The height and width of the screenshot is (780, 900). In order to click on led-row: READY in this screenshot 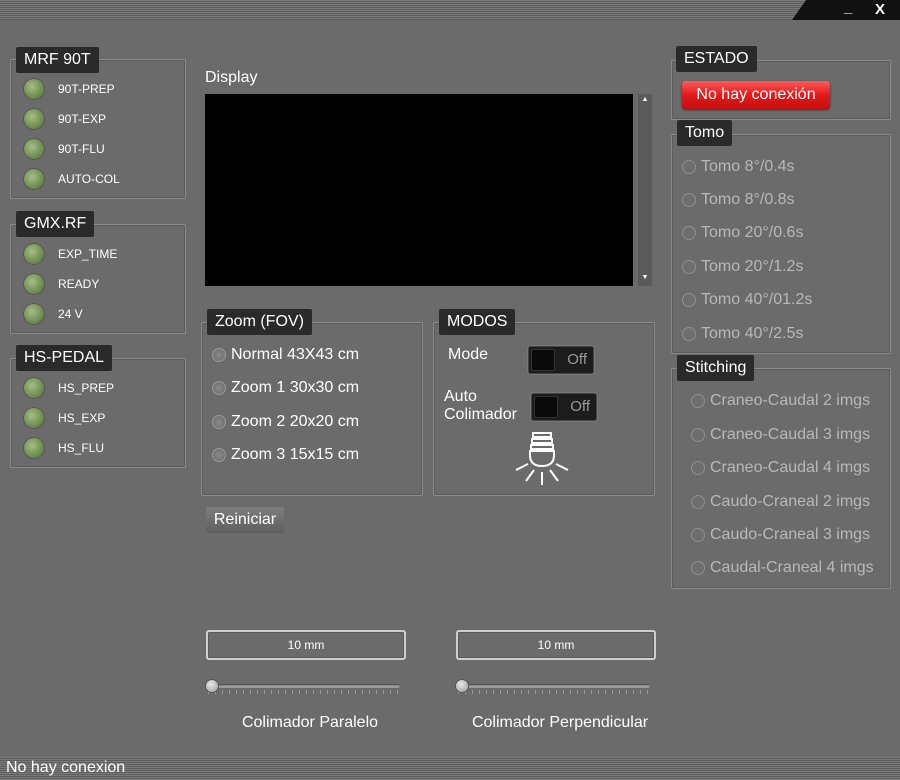, I will do `click(61, 284)`.